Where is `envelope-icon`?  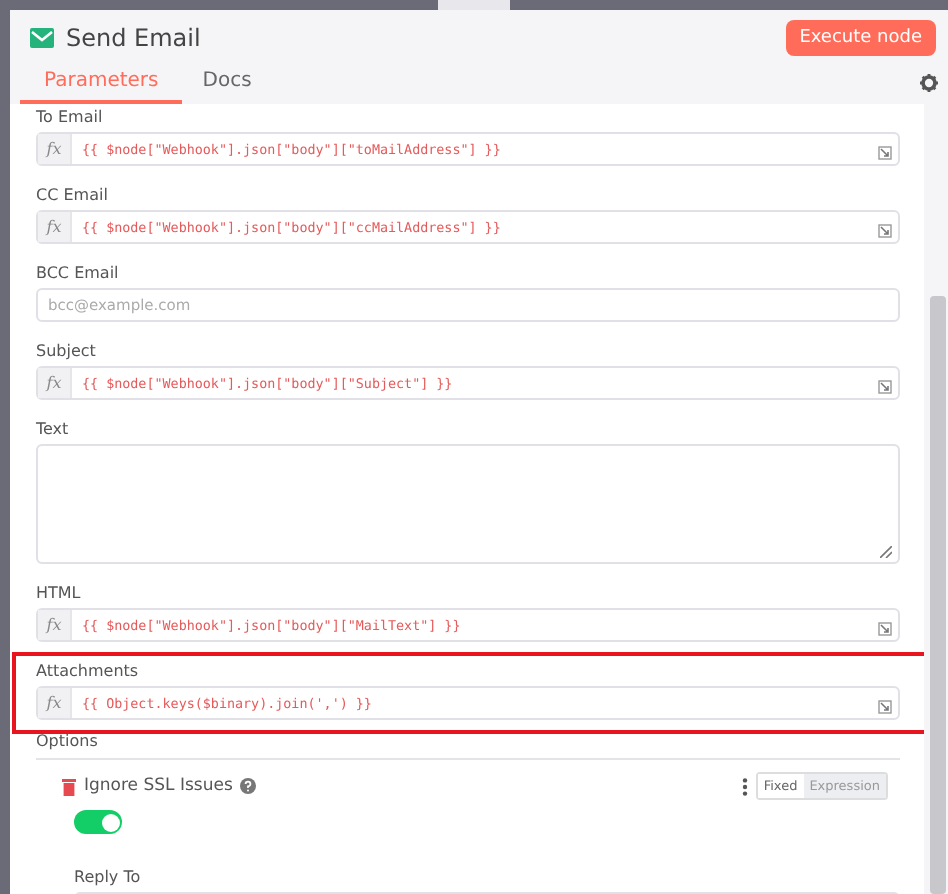
envelope-icon is located at coordinates (42, 37).